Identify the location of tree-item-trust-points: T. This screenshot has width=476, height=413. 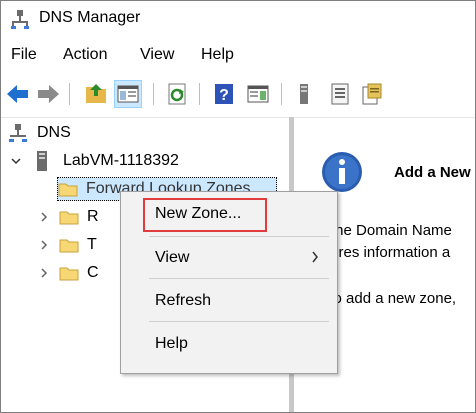
(78, 245).